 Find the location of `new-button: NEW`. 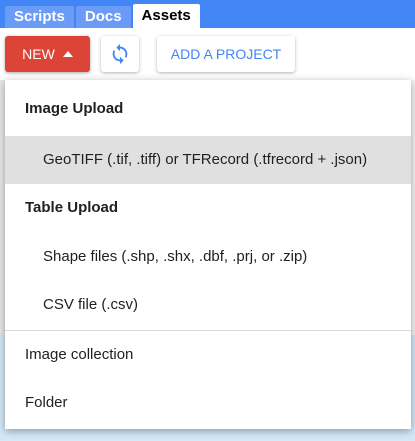

new-button: NEW is located at coordinates (47, 54).